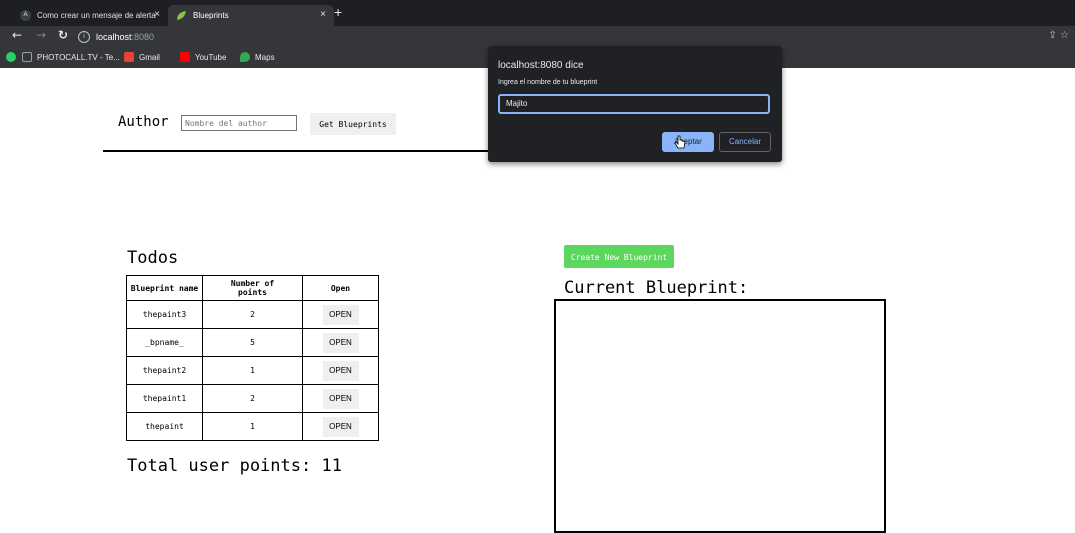 Image resolution: width=1075 pixels, height=533 pixels. I want to click on cancel-button: Cancelar, so click(745, 142).